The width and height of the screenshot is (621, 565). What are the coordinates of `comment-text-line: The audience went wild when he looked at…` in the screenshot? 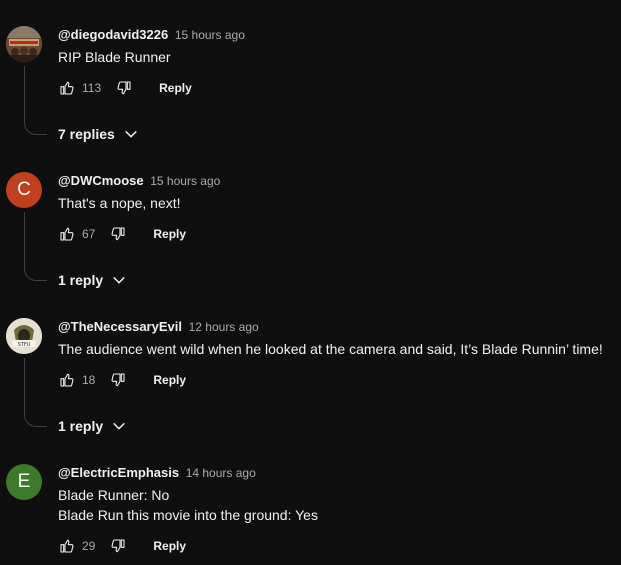 It's located at (330, 349).